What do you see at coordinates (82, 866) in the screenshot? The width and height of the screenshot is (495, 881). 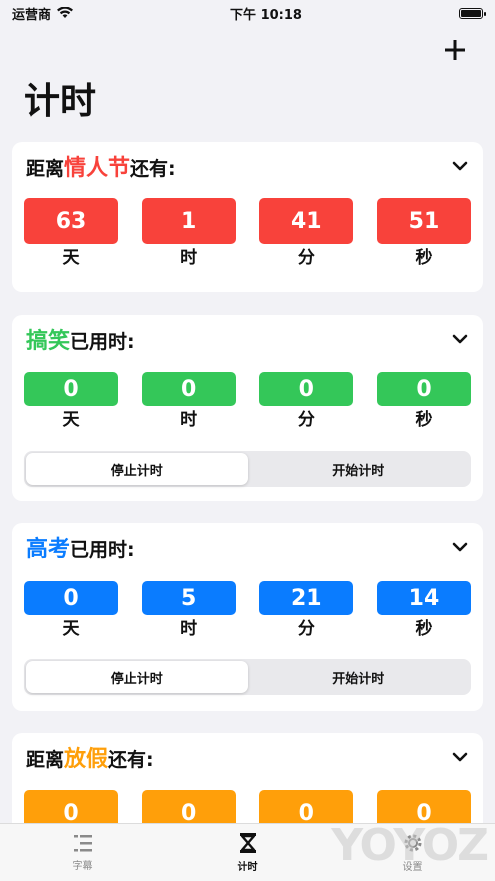 I see `tab-label: 字幕` at bounding box center [82, 866].